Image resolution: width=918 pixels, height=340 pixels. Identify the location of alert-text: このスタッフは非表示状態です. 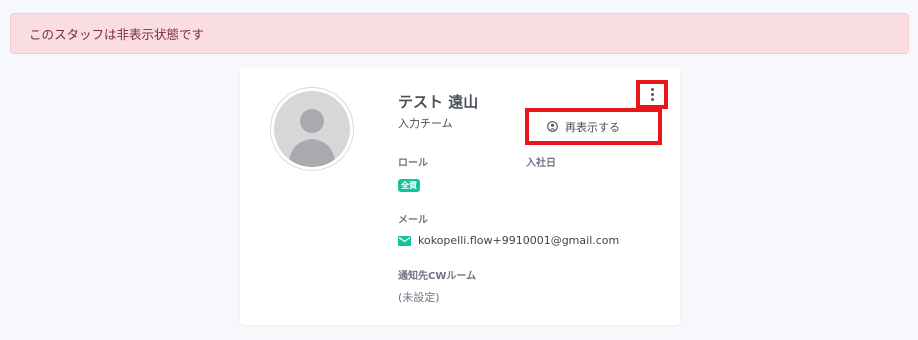
(117, 34).